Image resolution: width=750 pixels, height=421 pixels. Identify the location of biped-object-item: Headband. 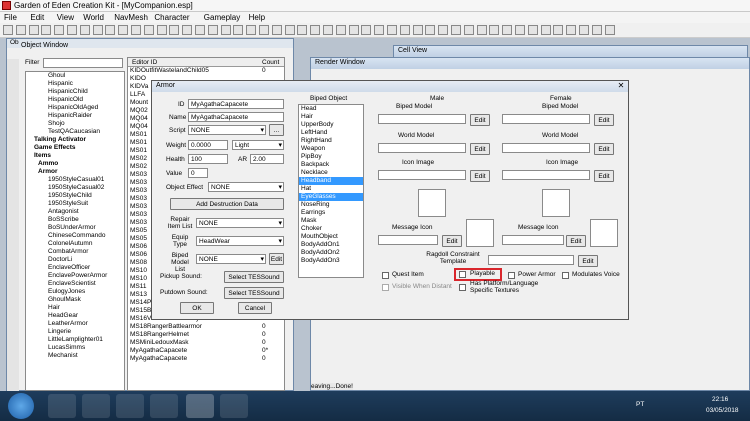
(331, 181).